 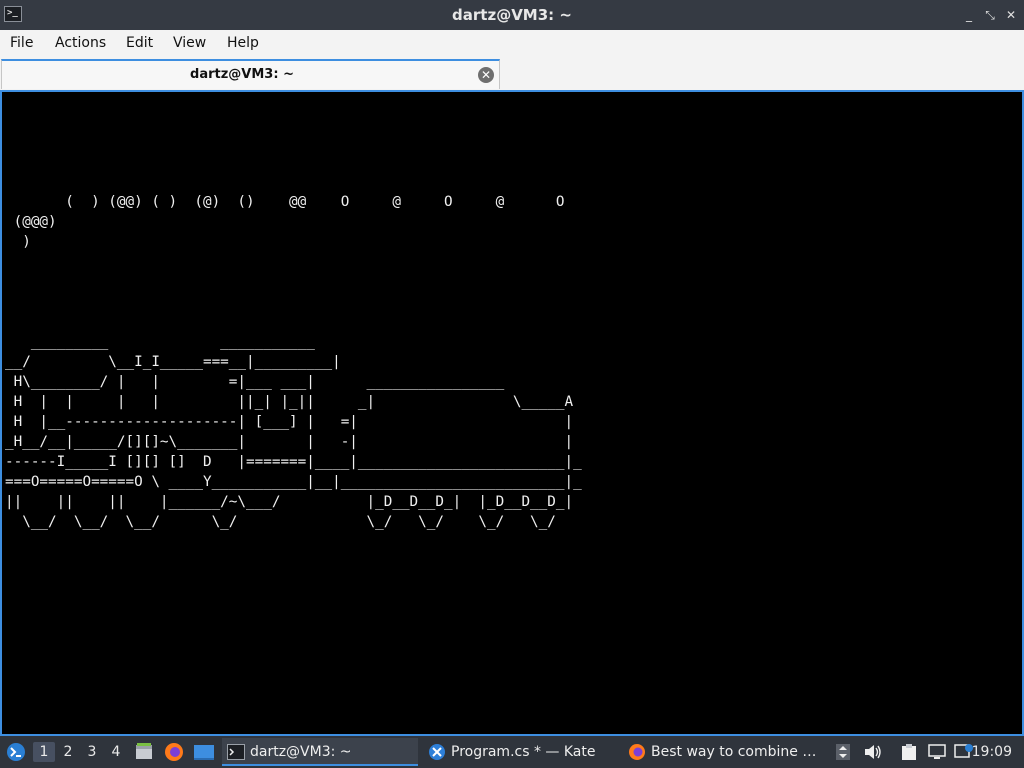 I want to click on scroll-indicator-icon, so click(x=843, y=752).